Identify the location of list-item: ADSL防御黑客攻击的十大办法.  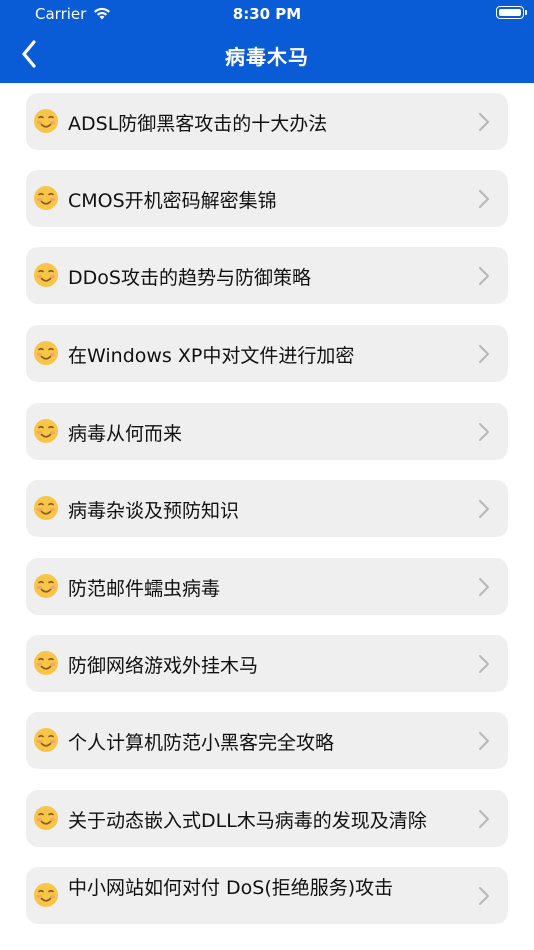
(267, 121).